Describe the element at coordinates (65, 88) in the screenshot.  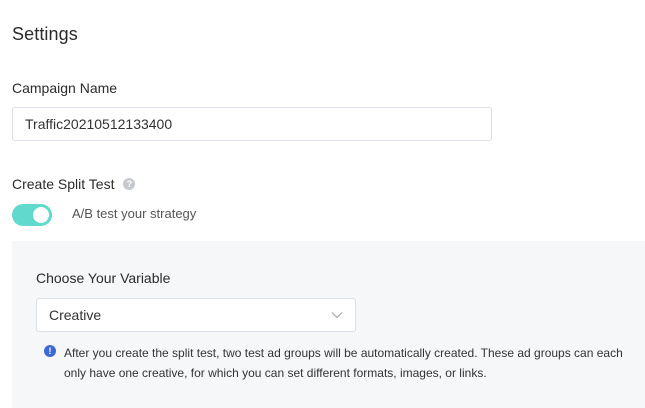
I see `campaign-name-label: Campaign Name` at that location.